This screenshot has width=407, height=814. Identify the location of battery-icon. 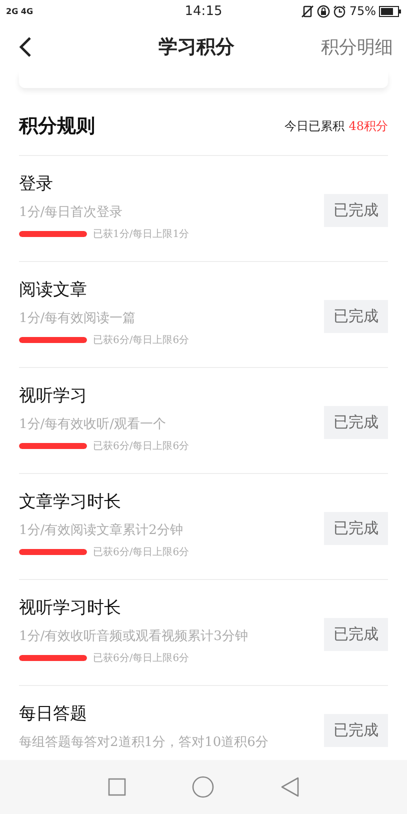
(390, 11).